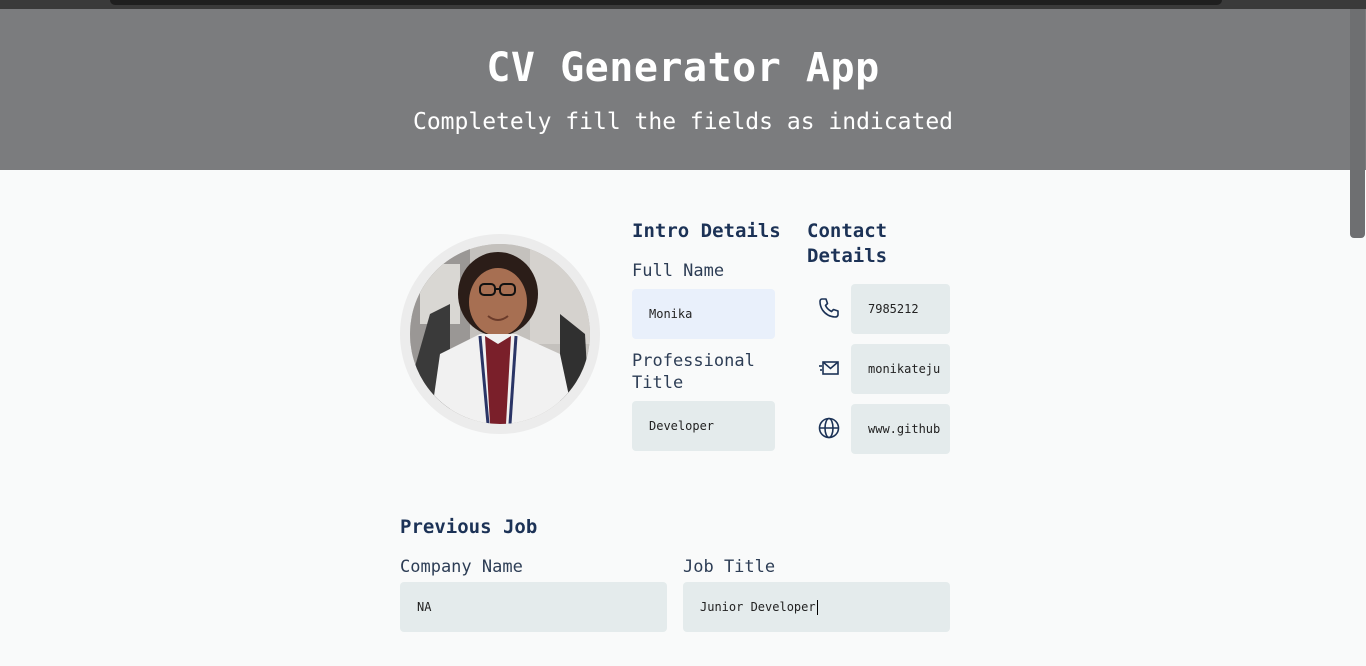 Image resolution: width=1366 pixels, height=666 pixels. I want to click on company-name-input: NA, so click(533, 607).